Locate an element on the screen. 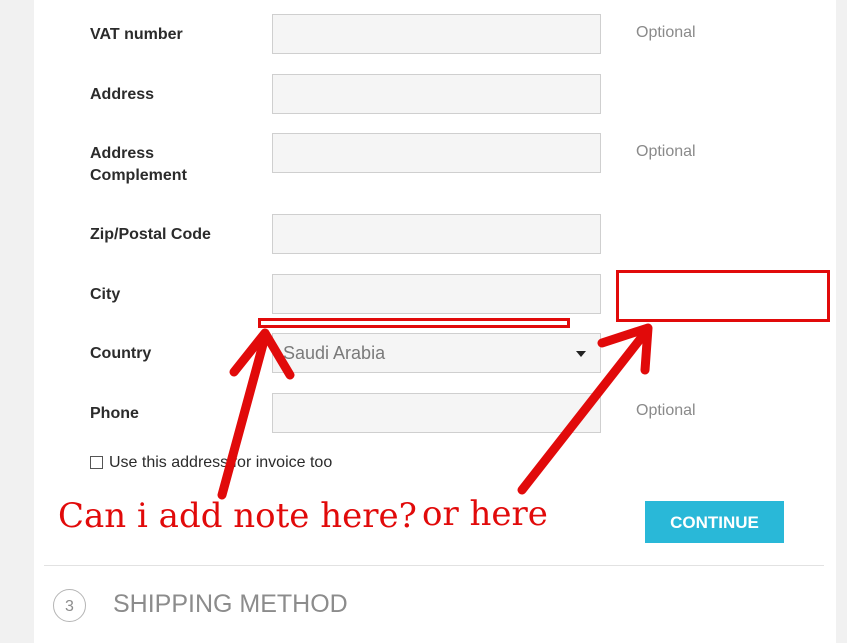 The width and height of the screenshot is (847, 643). annotation-or-here: or here is located at coordinates (485, 514).